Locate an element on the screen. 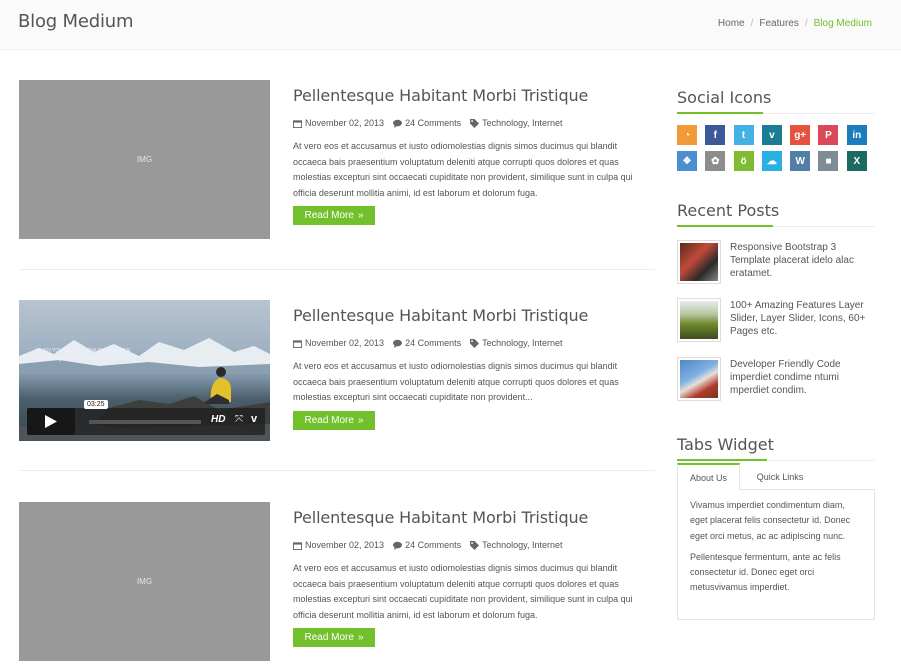  video-overlay-title: THE QUESTIONS WE ASK is located at coordinates (83, 358).